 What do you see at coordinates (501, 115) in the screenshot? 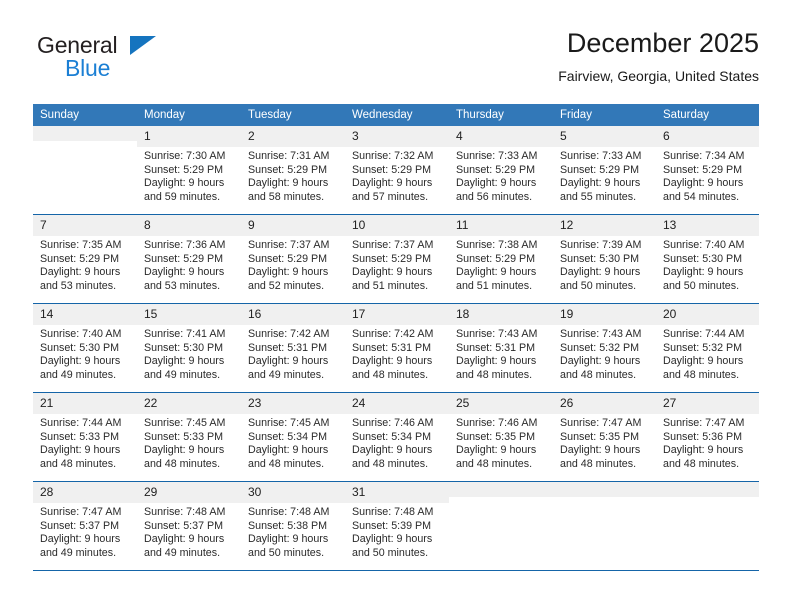
I see `weekday-header-thursday: Thursday` at bounding box center [501, 115].